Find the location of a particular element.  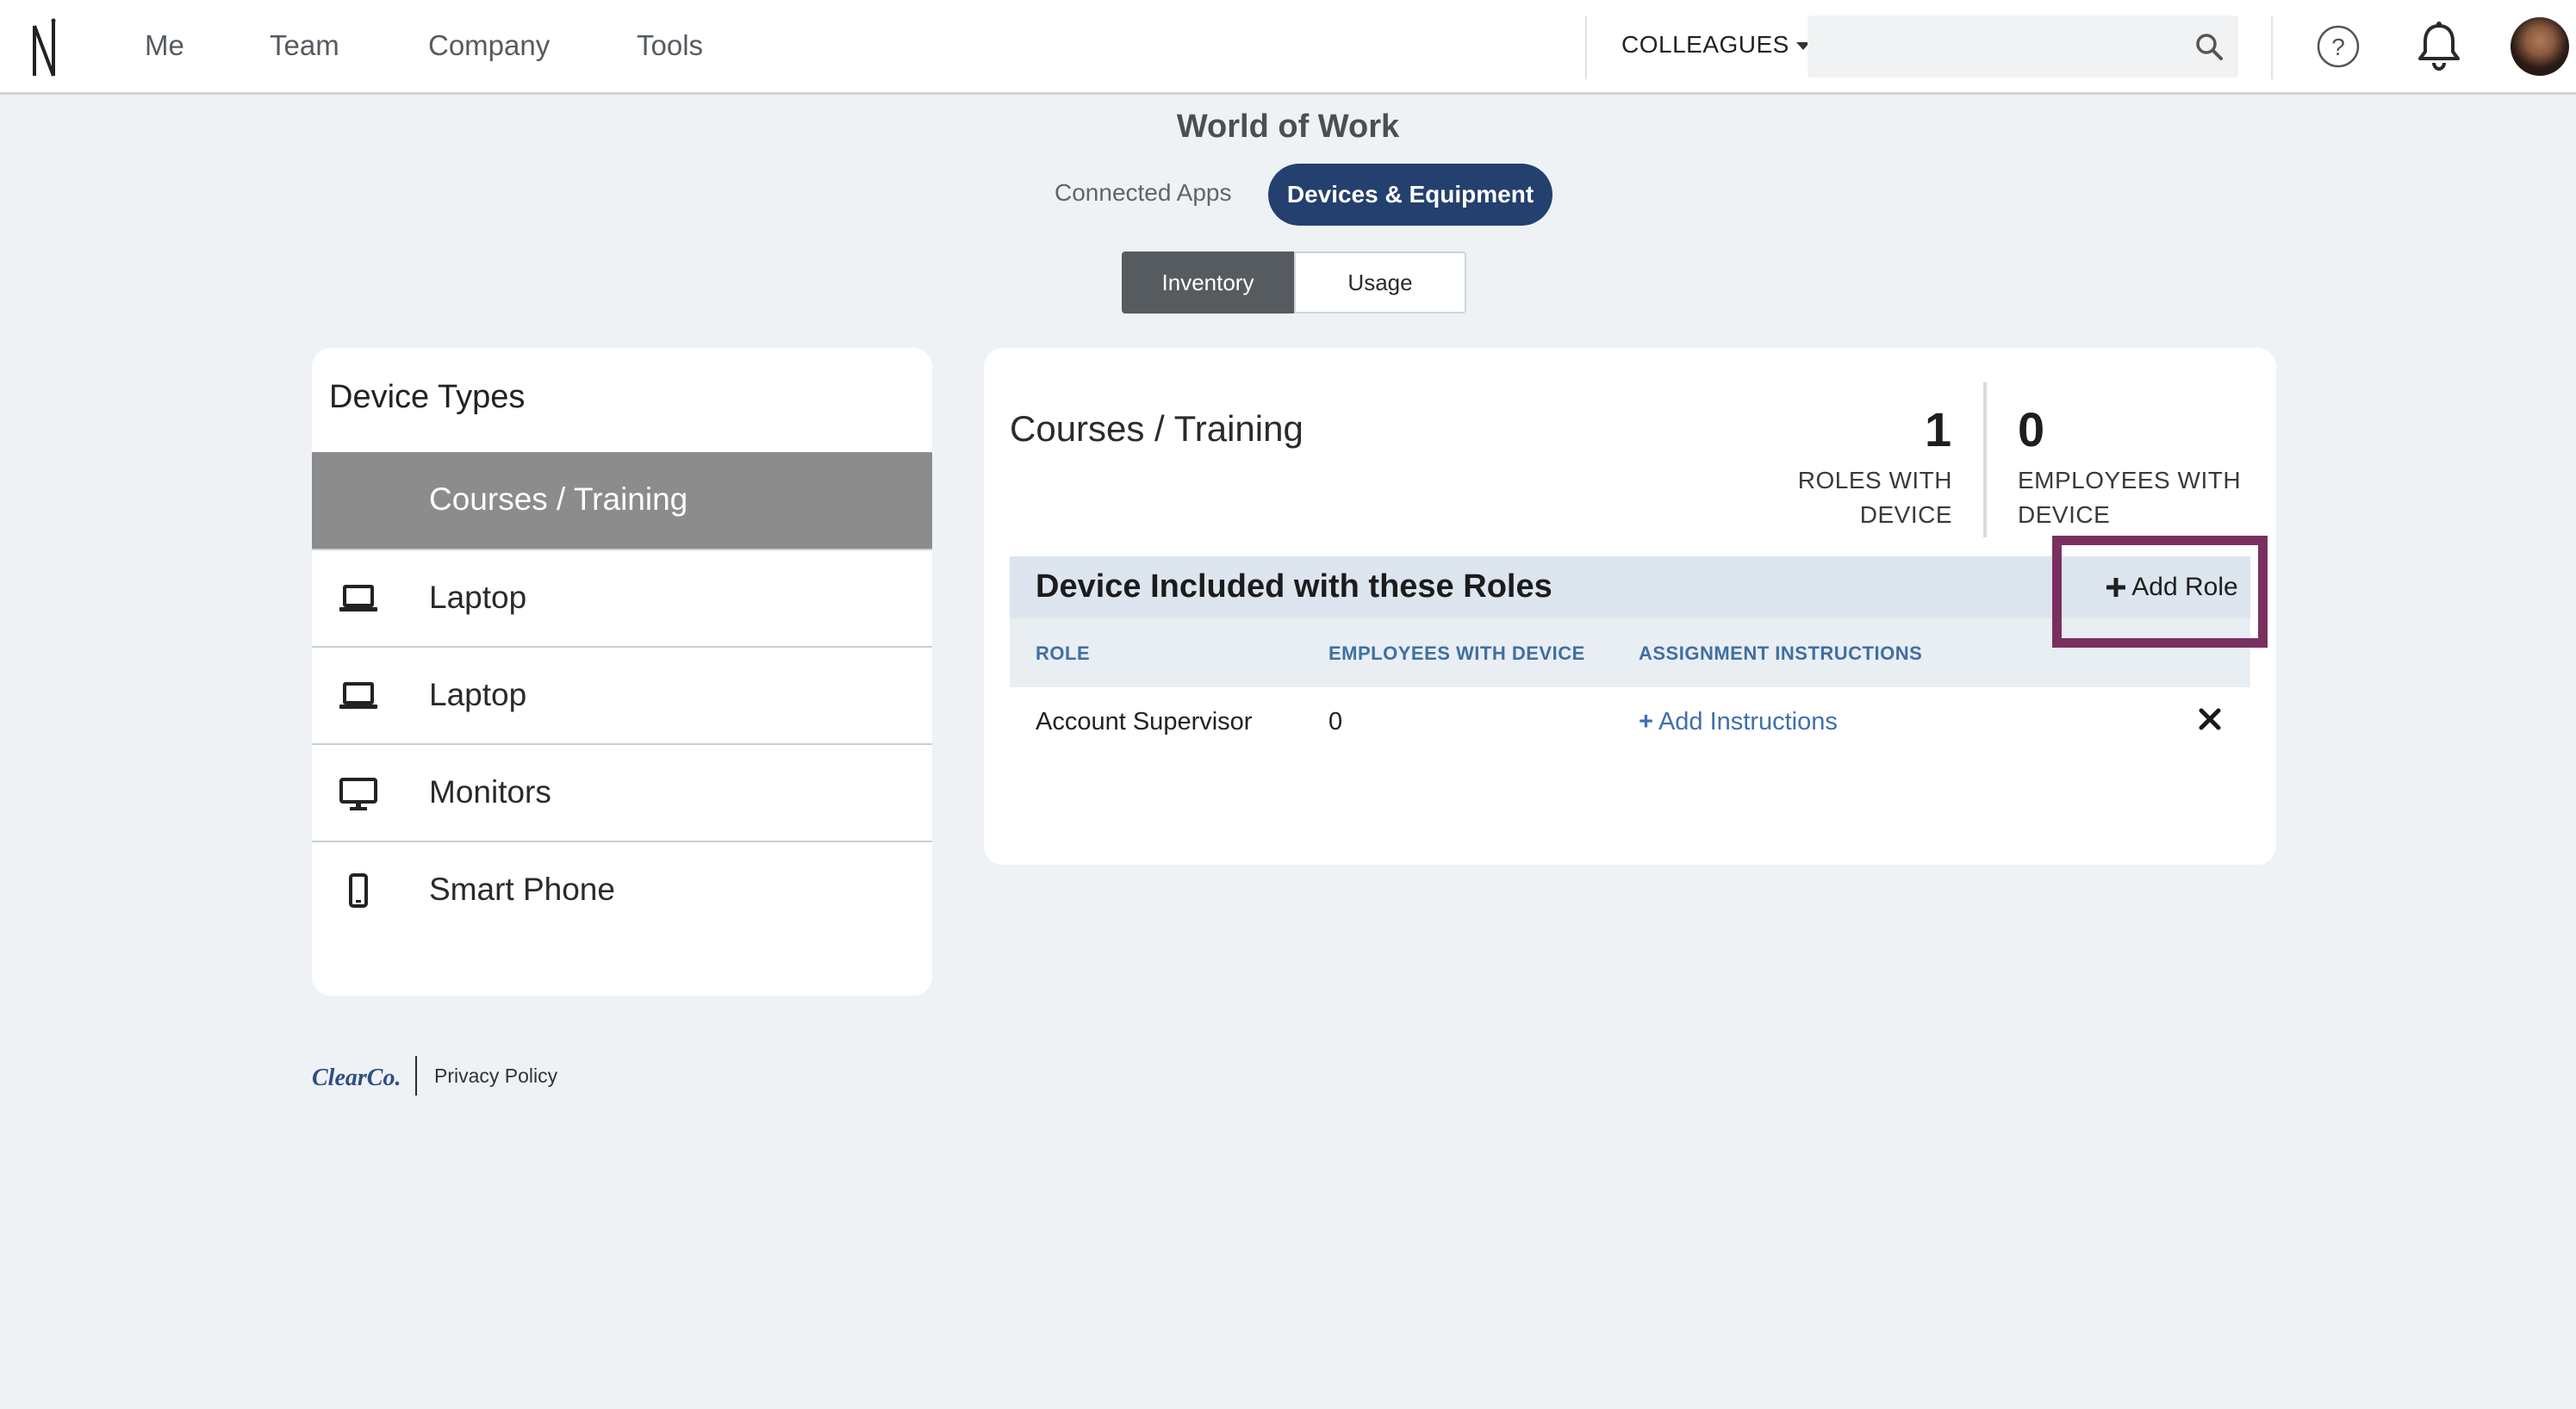

device-type-smart-phone: Smart Phone is located at coordinates (622, 889).